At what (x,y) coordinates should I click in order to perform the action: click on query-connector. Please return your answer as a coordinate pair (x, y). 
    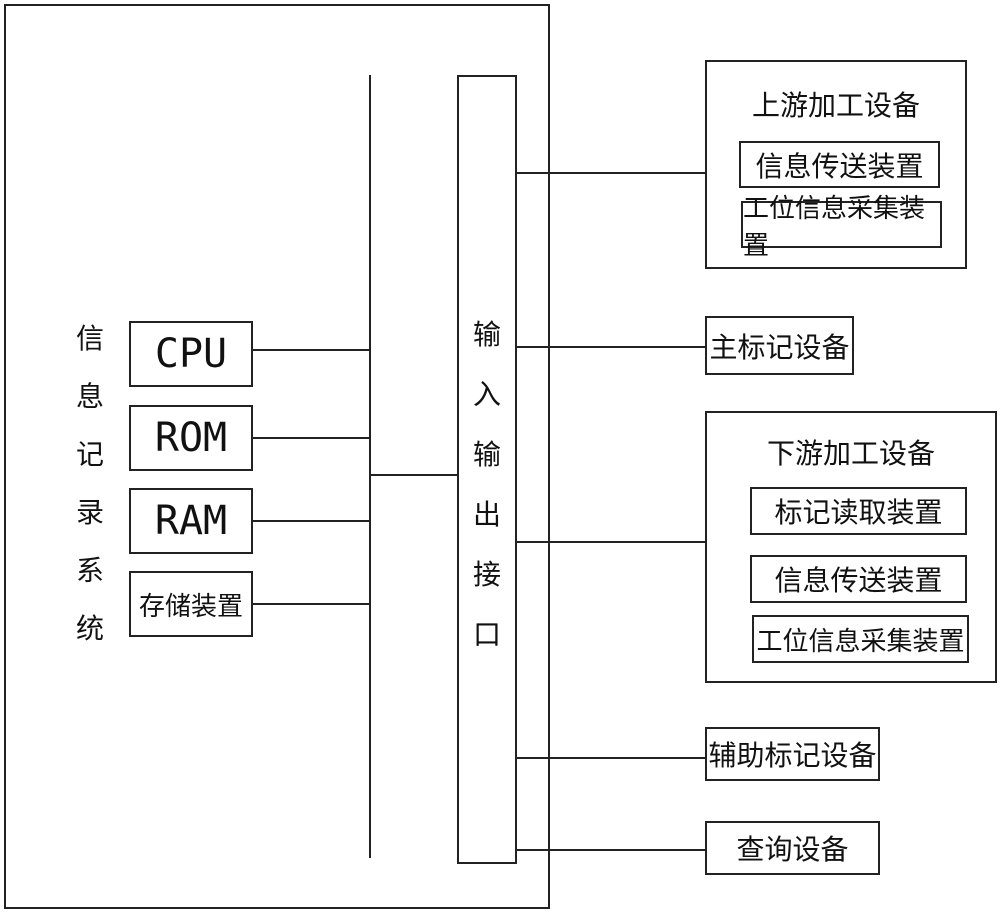
    Looking at the image, I should click on (611, 850).